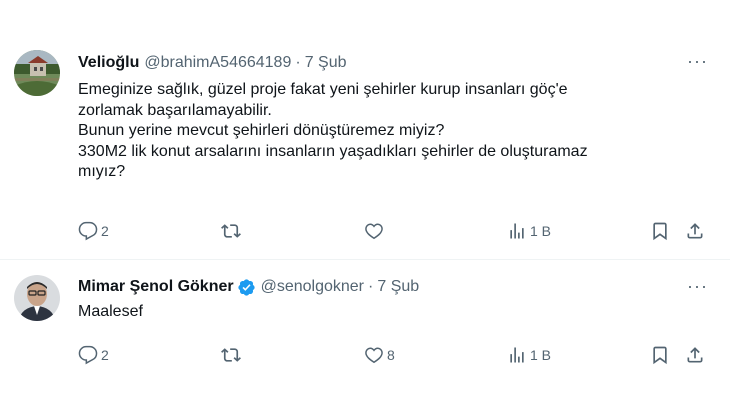 The width and height of the screenshot is (730, 420). I want to click on author-name: Velioğlu, so click(108, 63).